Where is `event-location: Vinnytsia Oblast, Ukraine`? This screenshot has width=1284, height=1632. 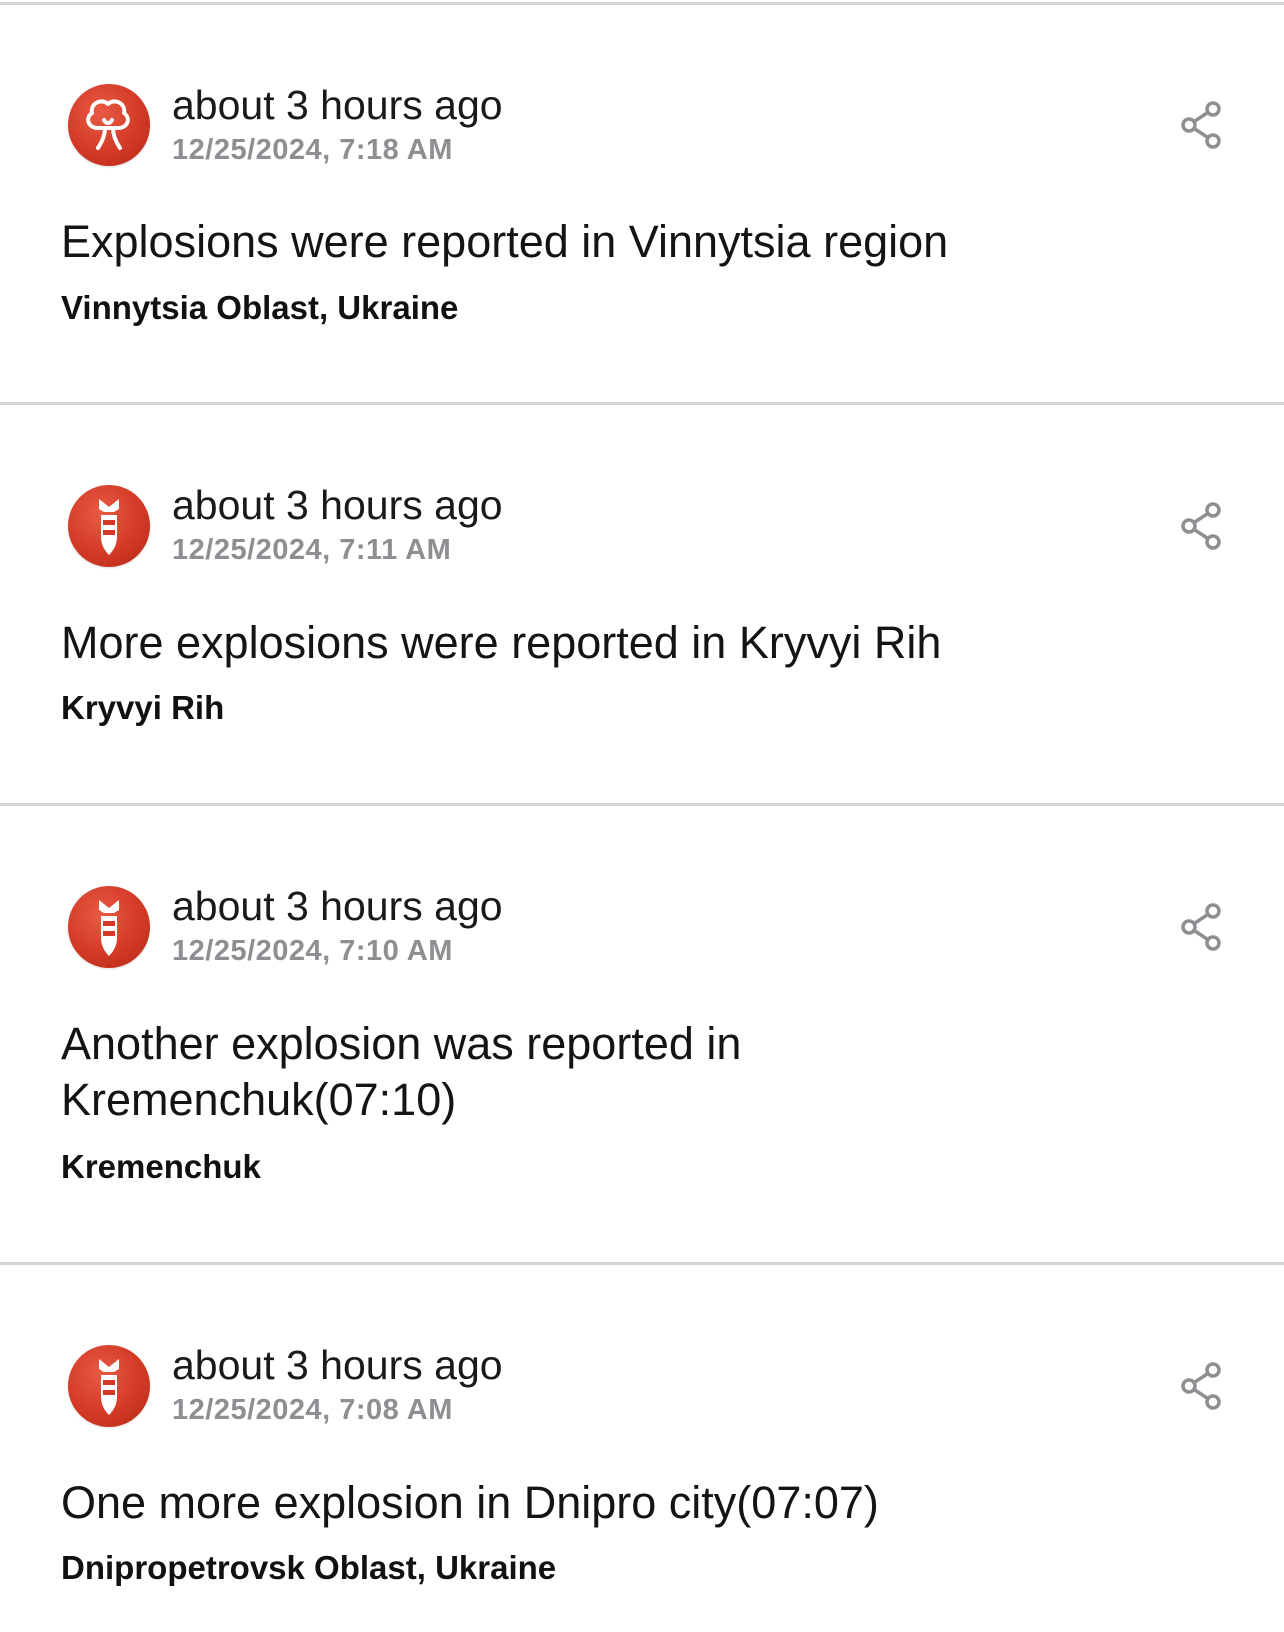 event-location: Vinnytsia Oblast, Ukraine is located at coordinates (260, 307).